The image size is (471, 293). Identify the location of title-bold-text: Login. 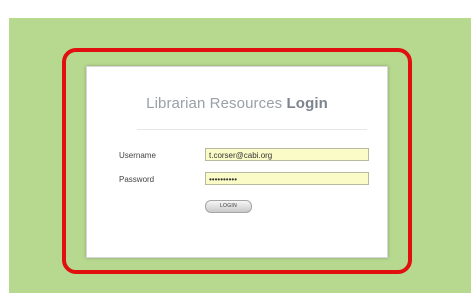
(307, 103).